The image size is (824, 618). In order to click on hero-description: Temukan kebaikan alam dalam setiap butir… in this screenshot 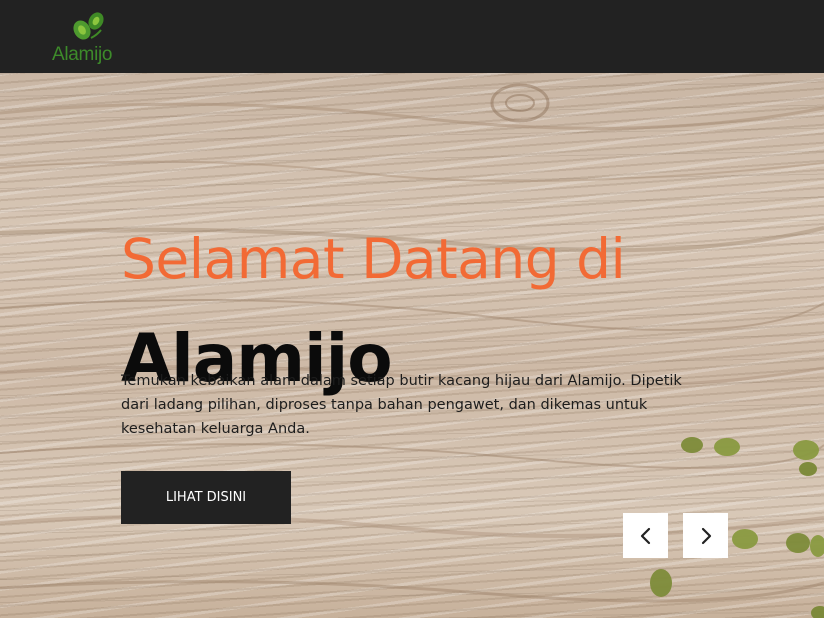, I will do `click(401, 405)`.